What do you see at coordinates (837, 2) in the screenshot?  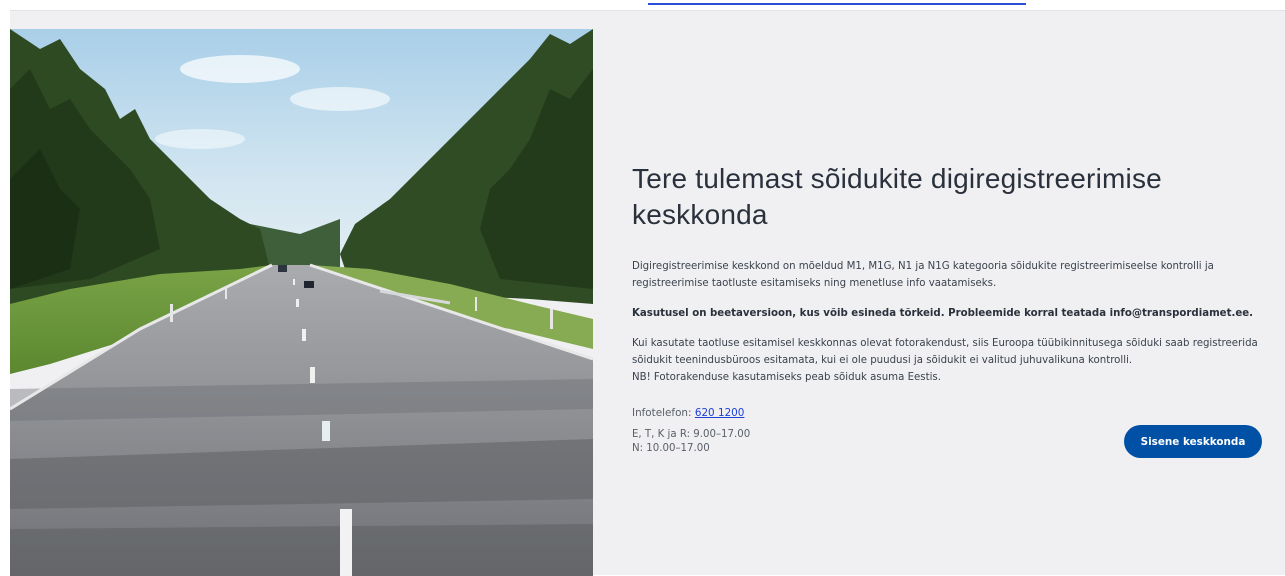 I see `cutoff-link-underline` at bounding box center [837, 2].